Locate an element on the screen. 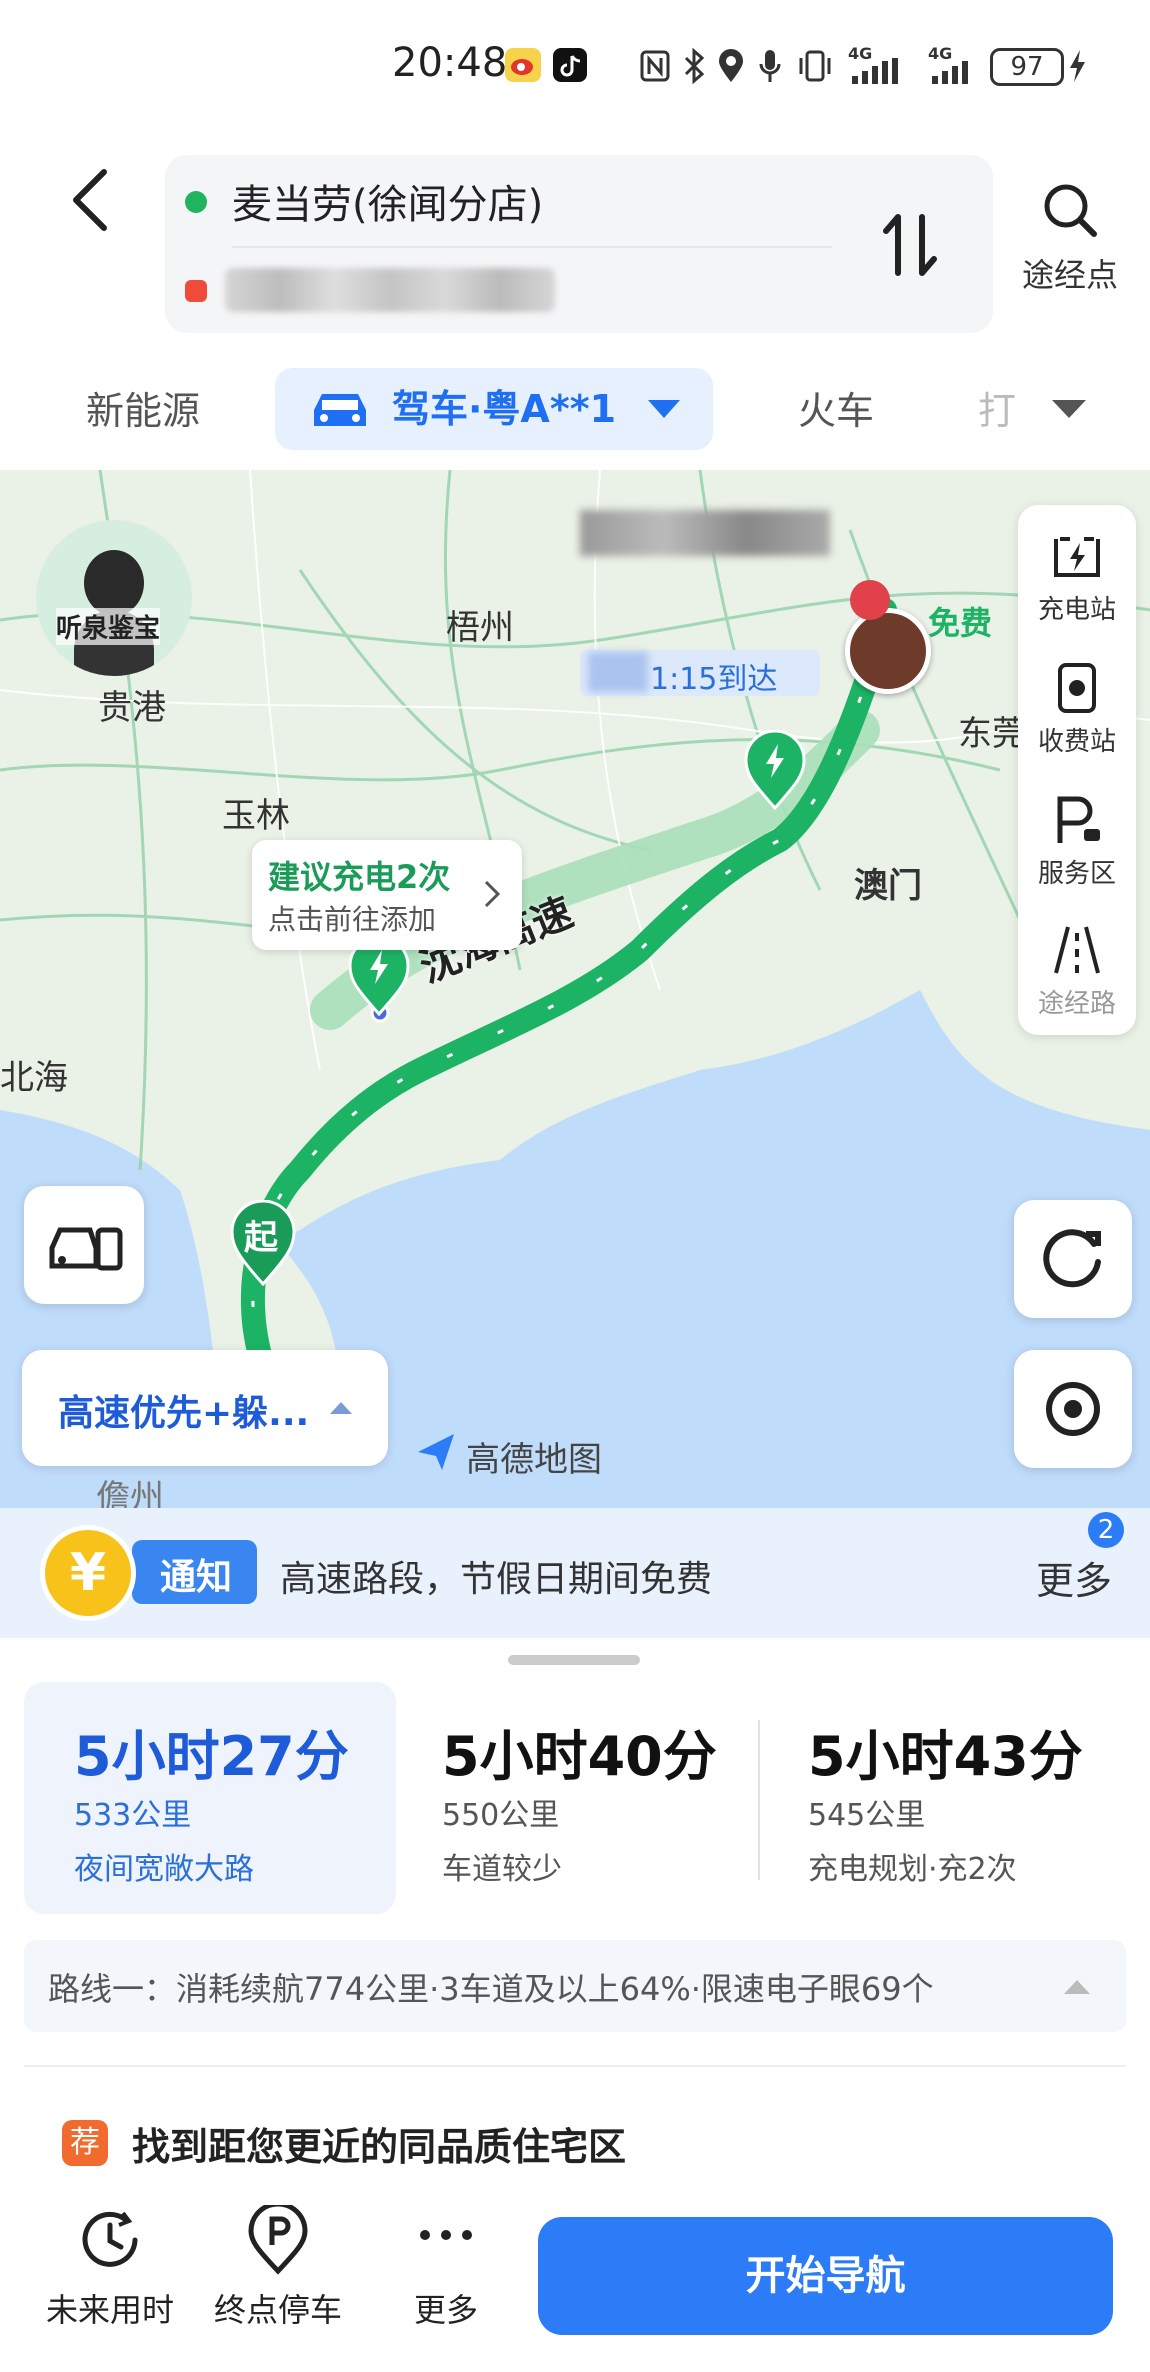 The width and height of the screenshot is (1150, 2372). locate-icon is located at coordinates (1073, 1409).